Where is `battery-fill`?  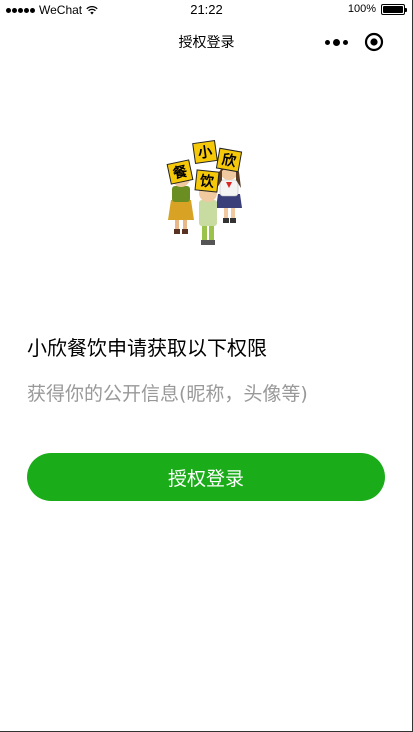 battery-fill is located at coordinates (393, 9).